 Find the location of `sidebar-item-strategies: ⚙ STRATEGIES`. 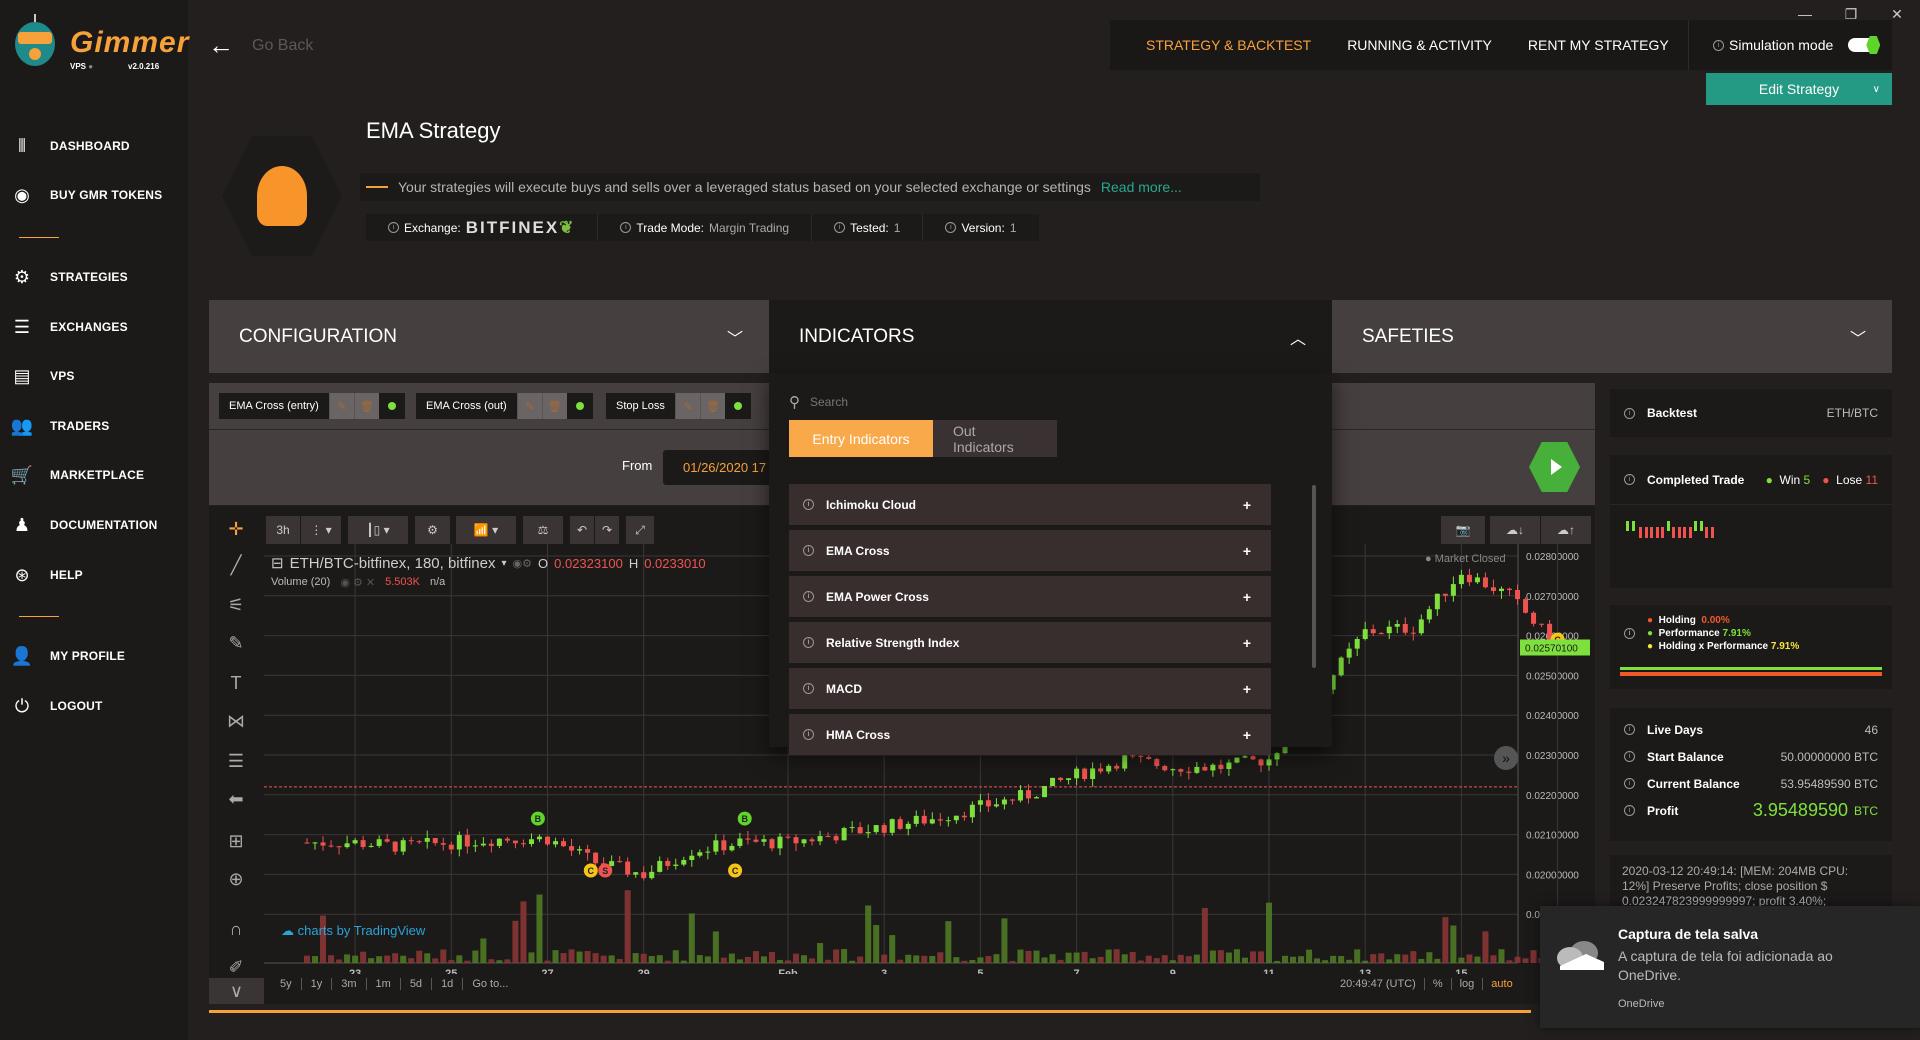

sidebar-item-strategies: ⚙ STRATEGIES is located at coordinates (69, 277).